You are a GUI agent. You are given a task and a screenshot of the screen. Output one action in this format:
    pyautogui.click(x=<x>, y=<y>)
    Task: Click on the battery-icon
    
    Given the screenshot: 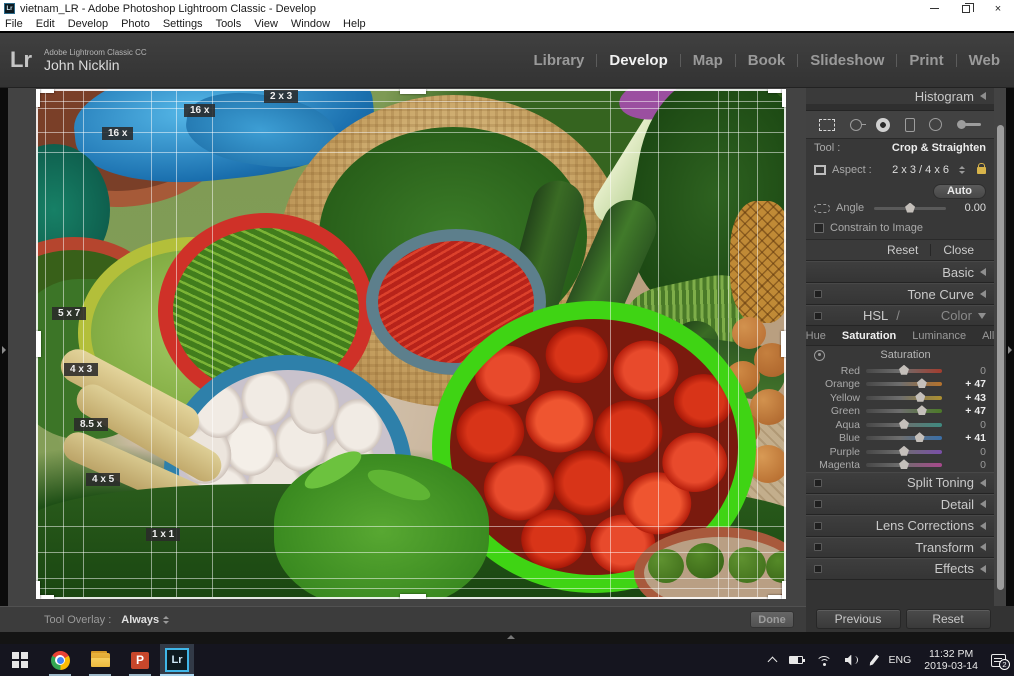 What is the action you would take?
    pyautogui.click(x=797, y=660)
    